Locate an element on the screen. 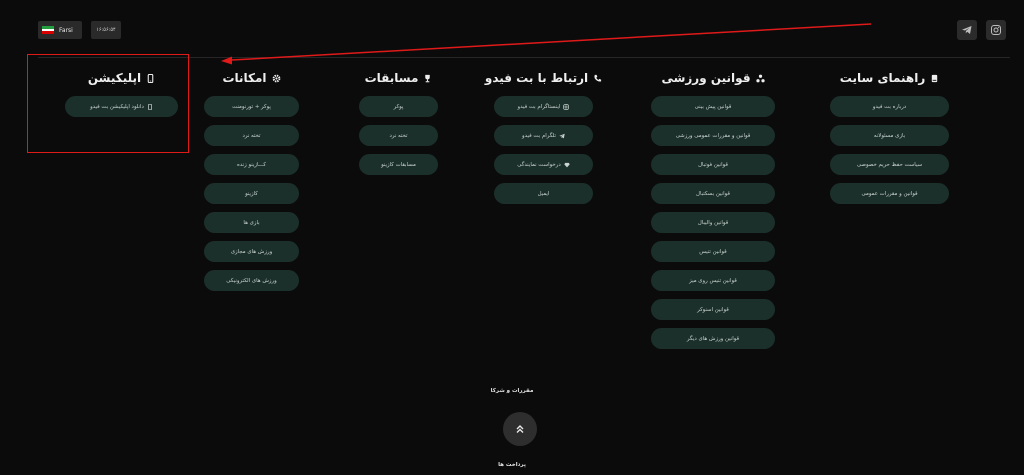 This screenshot has height=475, width=1024. footer-link: قوانین و مقررات عمومی is located at coordinates (889, 193).